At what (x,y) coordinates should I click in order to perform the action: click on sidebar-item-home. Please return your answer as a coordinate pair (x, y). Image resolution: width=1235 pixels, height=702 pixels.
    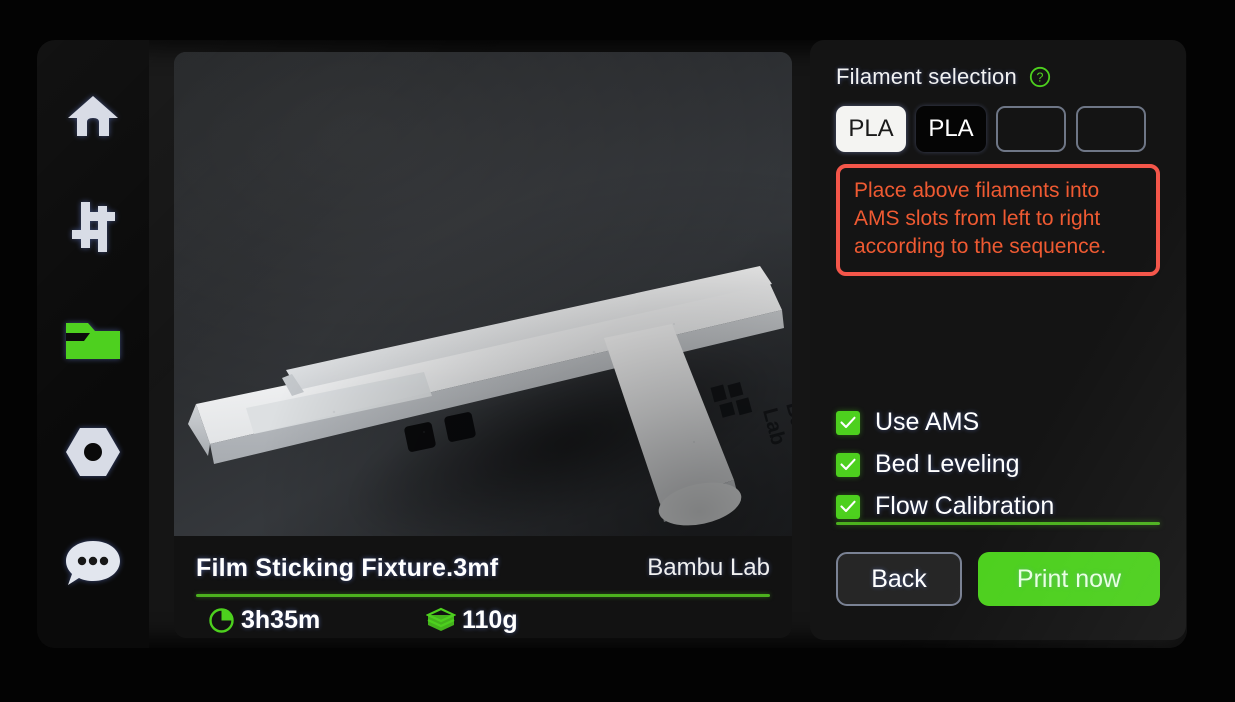
    Looking at the image, I should click on (93, 116).